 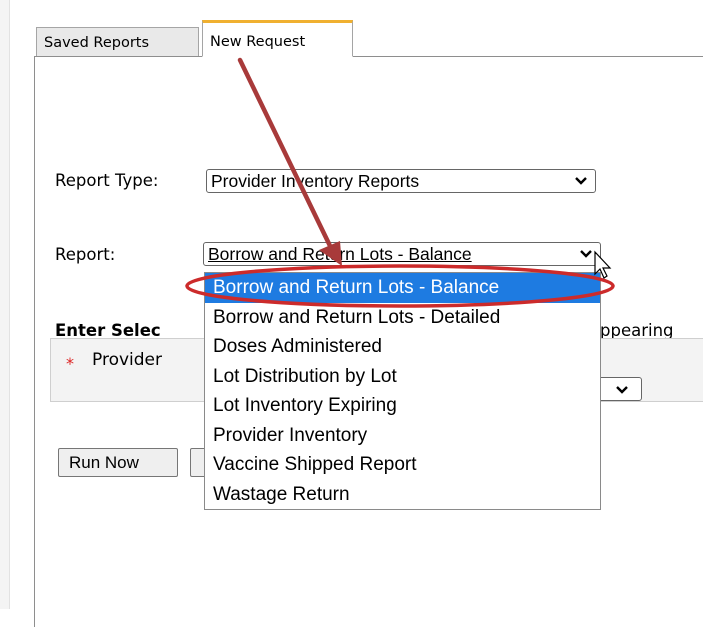 I want to click on tab-saved-reports: Saved Reports, so click(x=117, y=42).